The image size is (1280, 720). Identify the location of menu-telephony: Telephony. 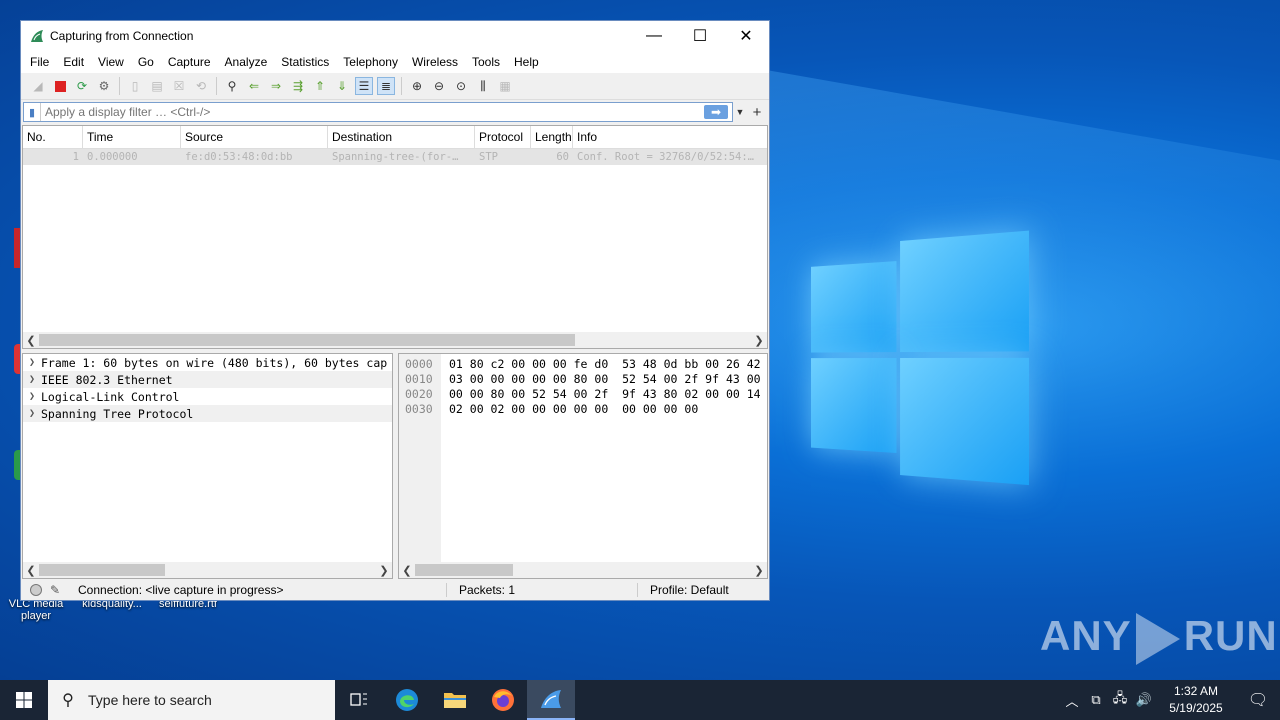
(370, 62).